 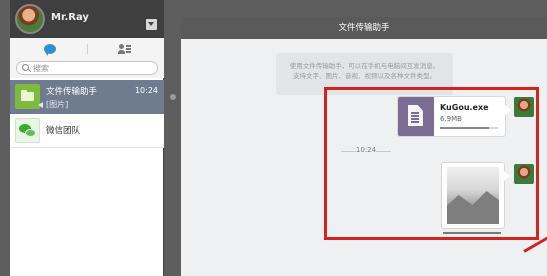 What do you see at coordinates (63, 131) in the screenshot?
I see `conversation-name: 微信团队` at bounding box center [63, 131].